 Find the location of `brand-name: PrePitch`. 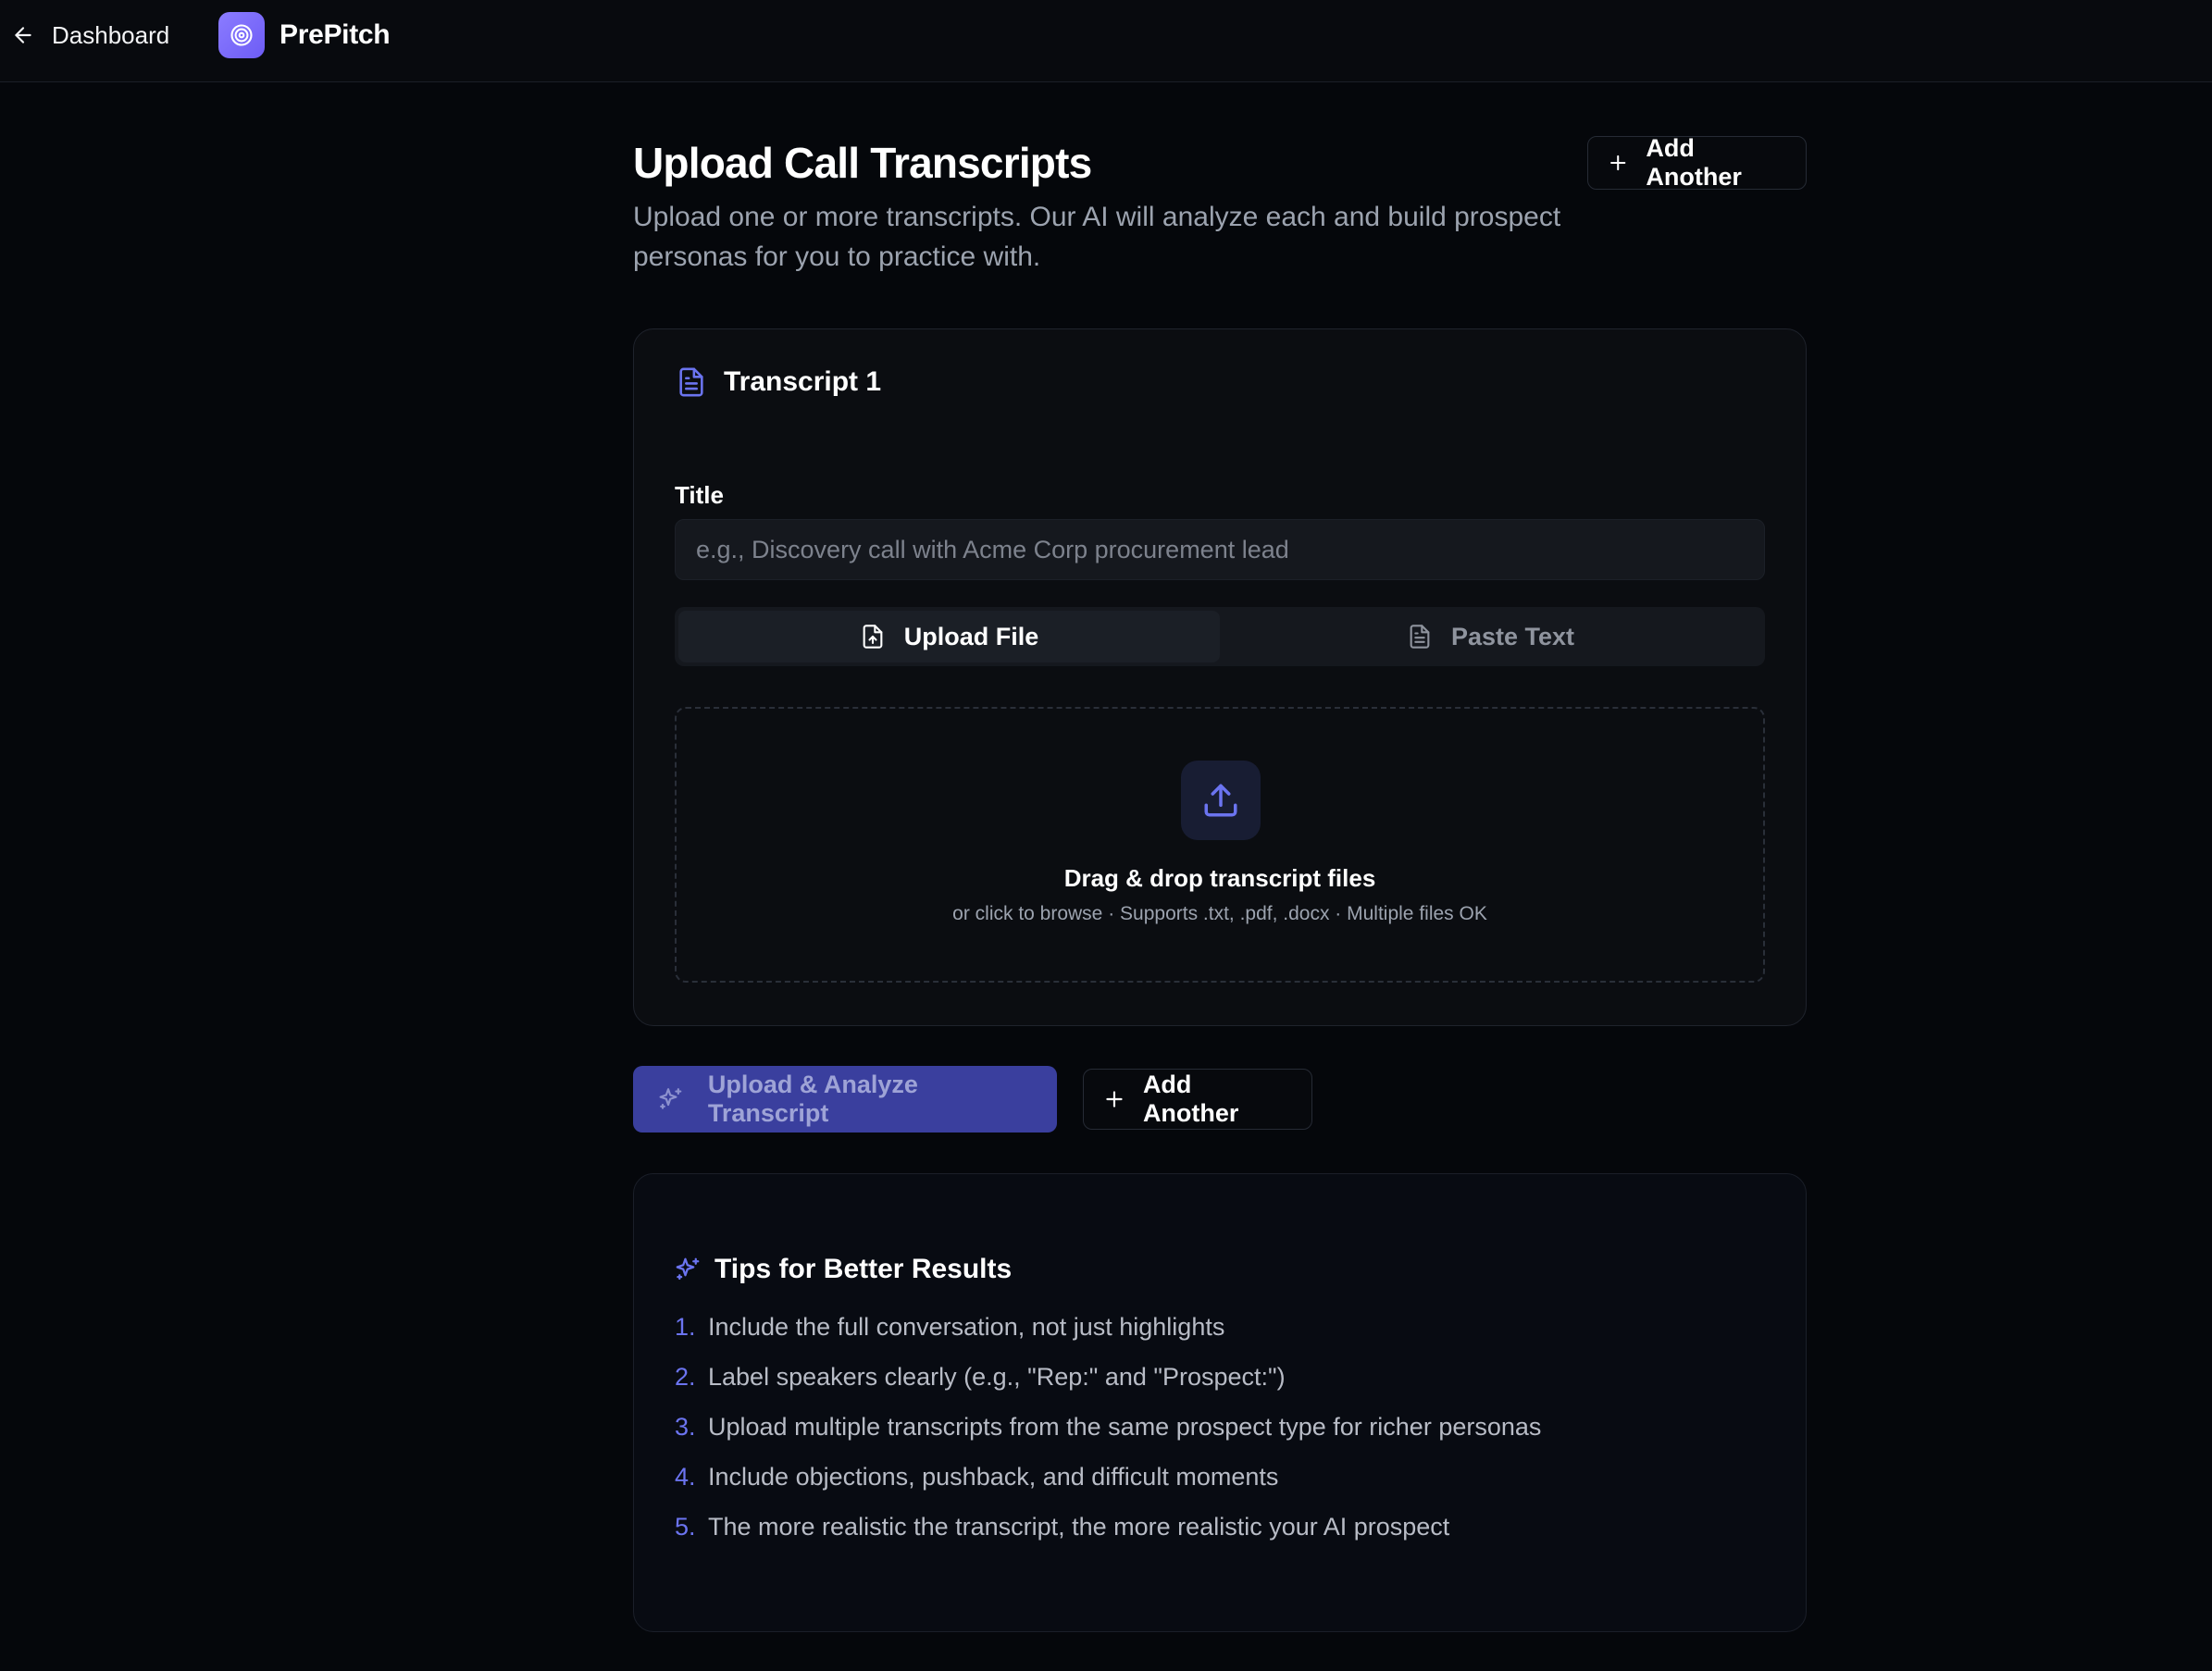

brand-name: PrePitch is located at coordinates (335, 34).